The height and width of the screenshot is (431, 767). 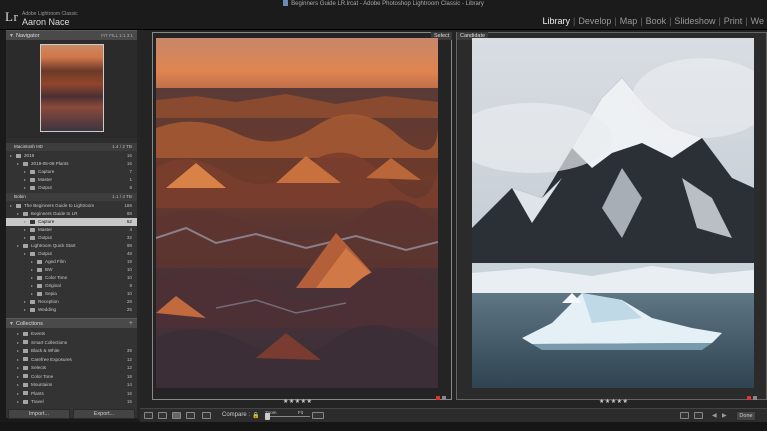 What do you see at coordinates (71, 402) in the screenshot?
I see `folder-row: ▸ Travel 15` at bounding box center [71, 402].